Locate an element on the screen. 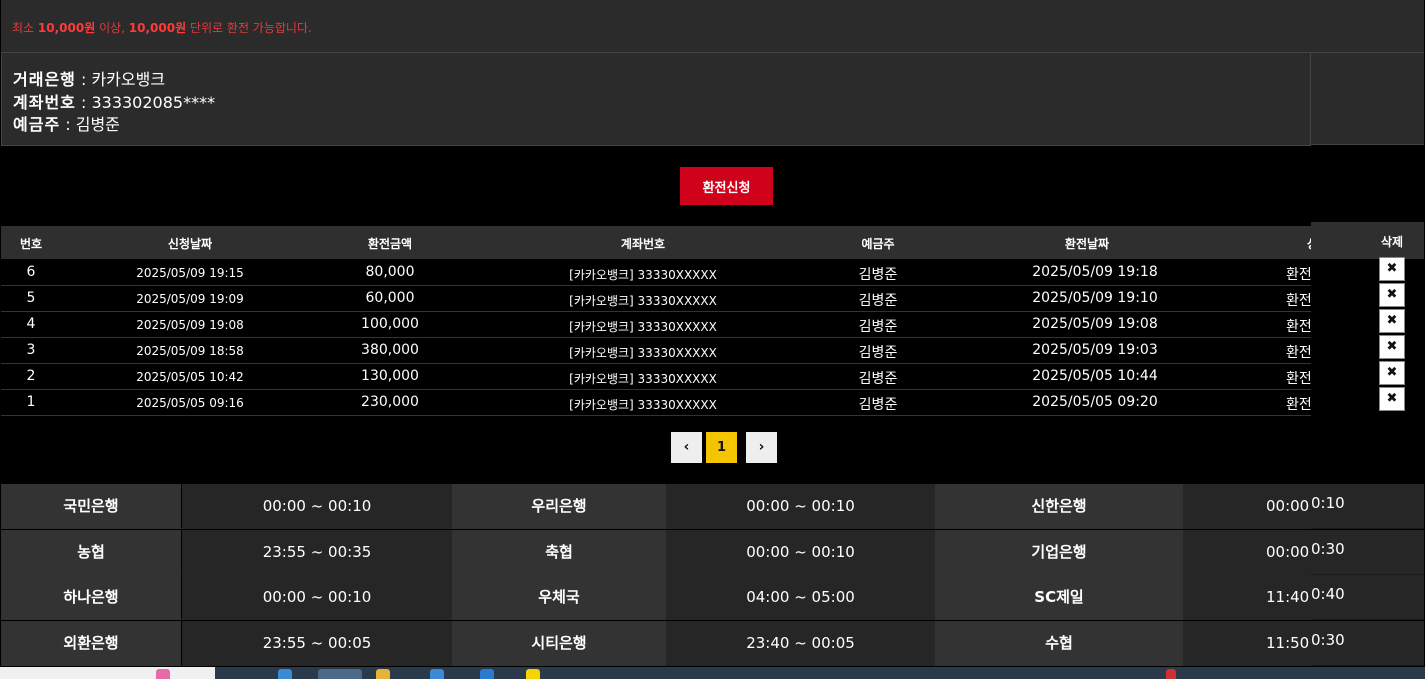 The height and width of the screenshot is (679, 1425). pager-page-1: 1 is located at coordinates (721, 447).